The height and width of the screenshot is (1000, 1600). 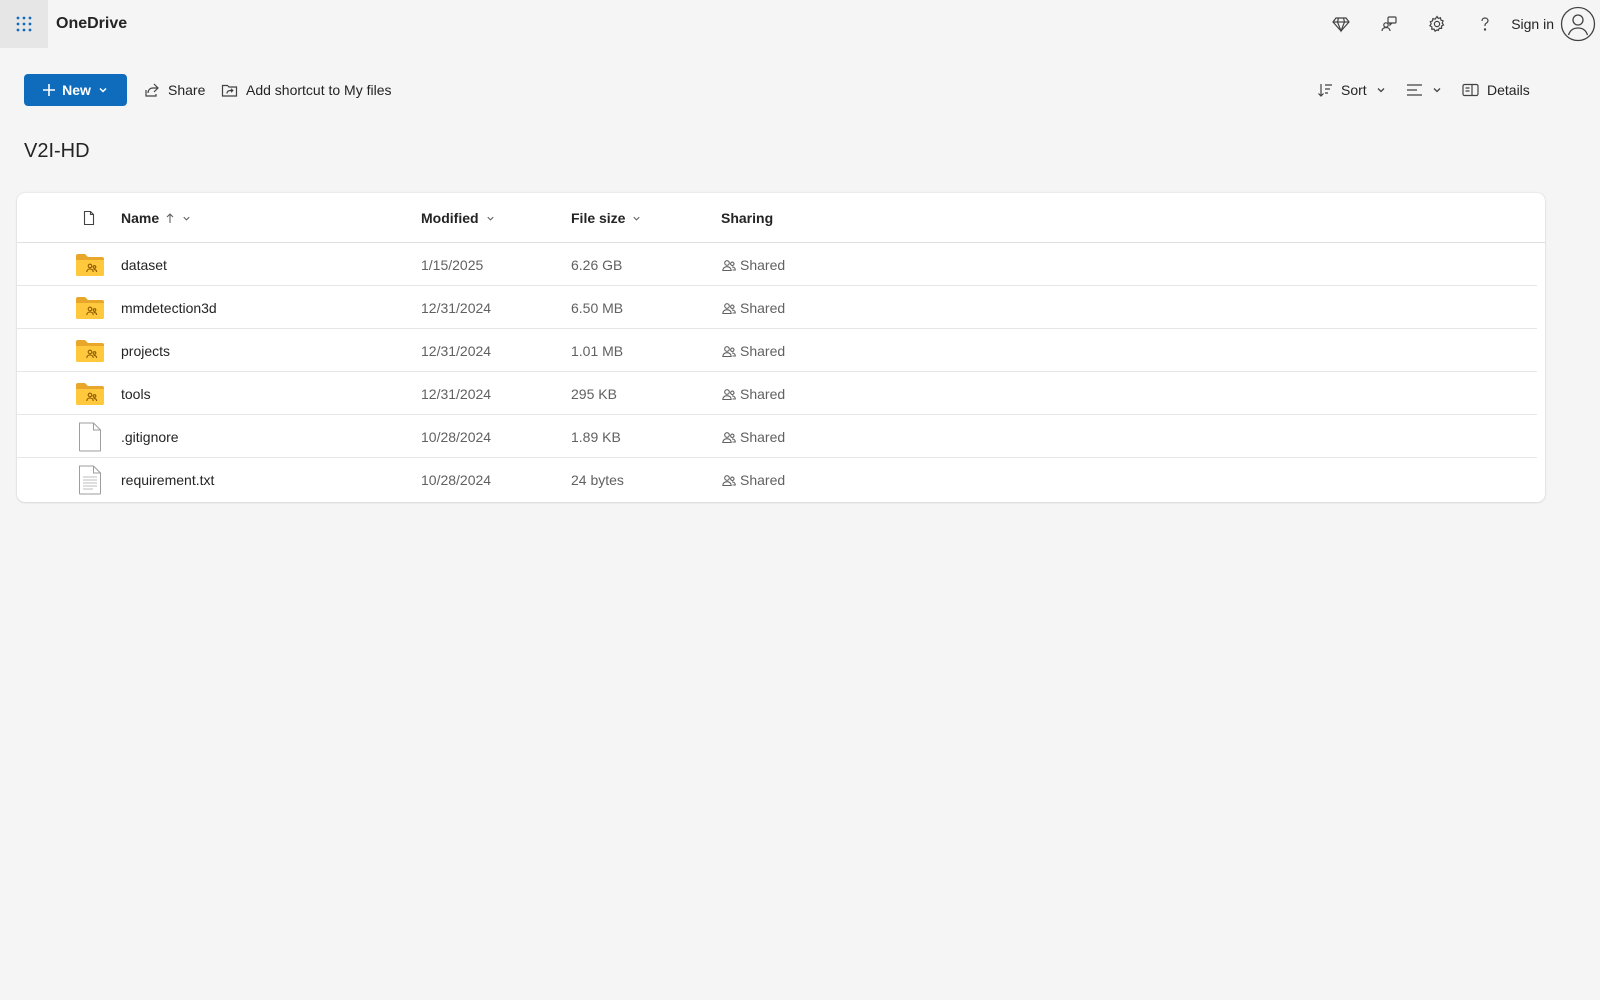 I want to click on file-size: 1.89 KB, so click(x=596, y=436).